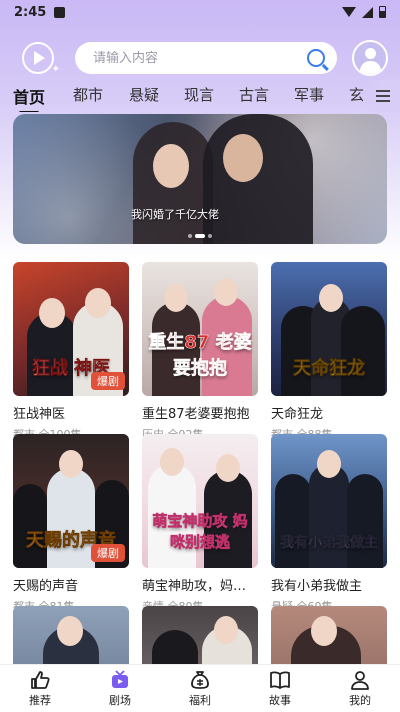 This screenshot has width=400, height=712. I want to click on tab-welfare: 福利, so click(200, 688).